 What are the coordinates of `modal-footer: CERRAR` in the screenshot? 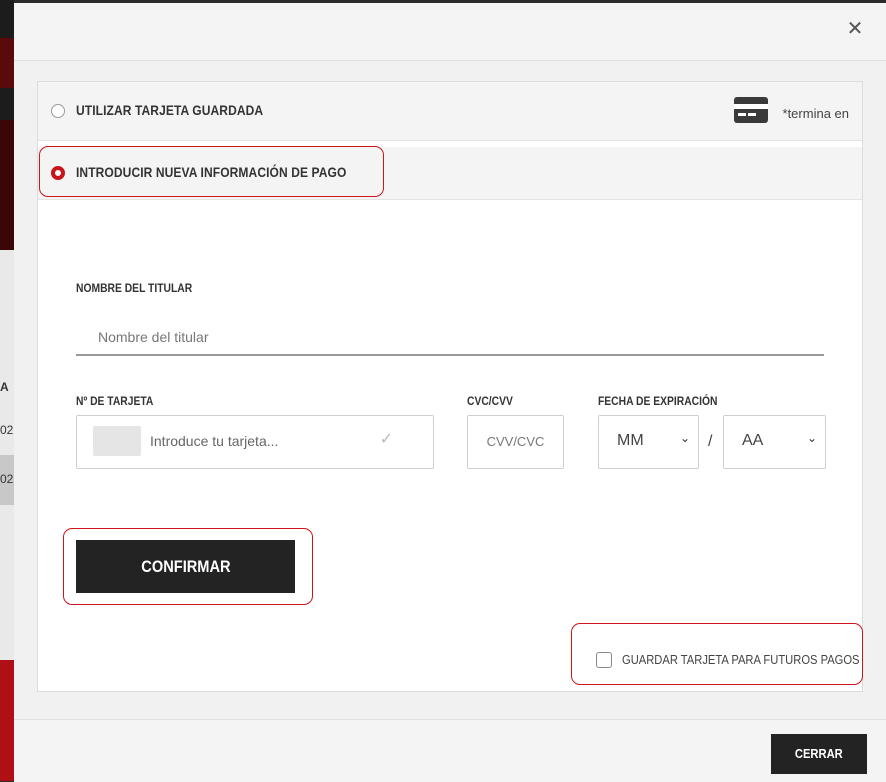 It's located at (450, 750).